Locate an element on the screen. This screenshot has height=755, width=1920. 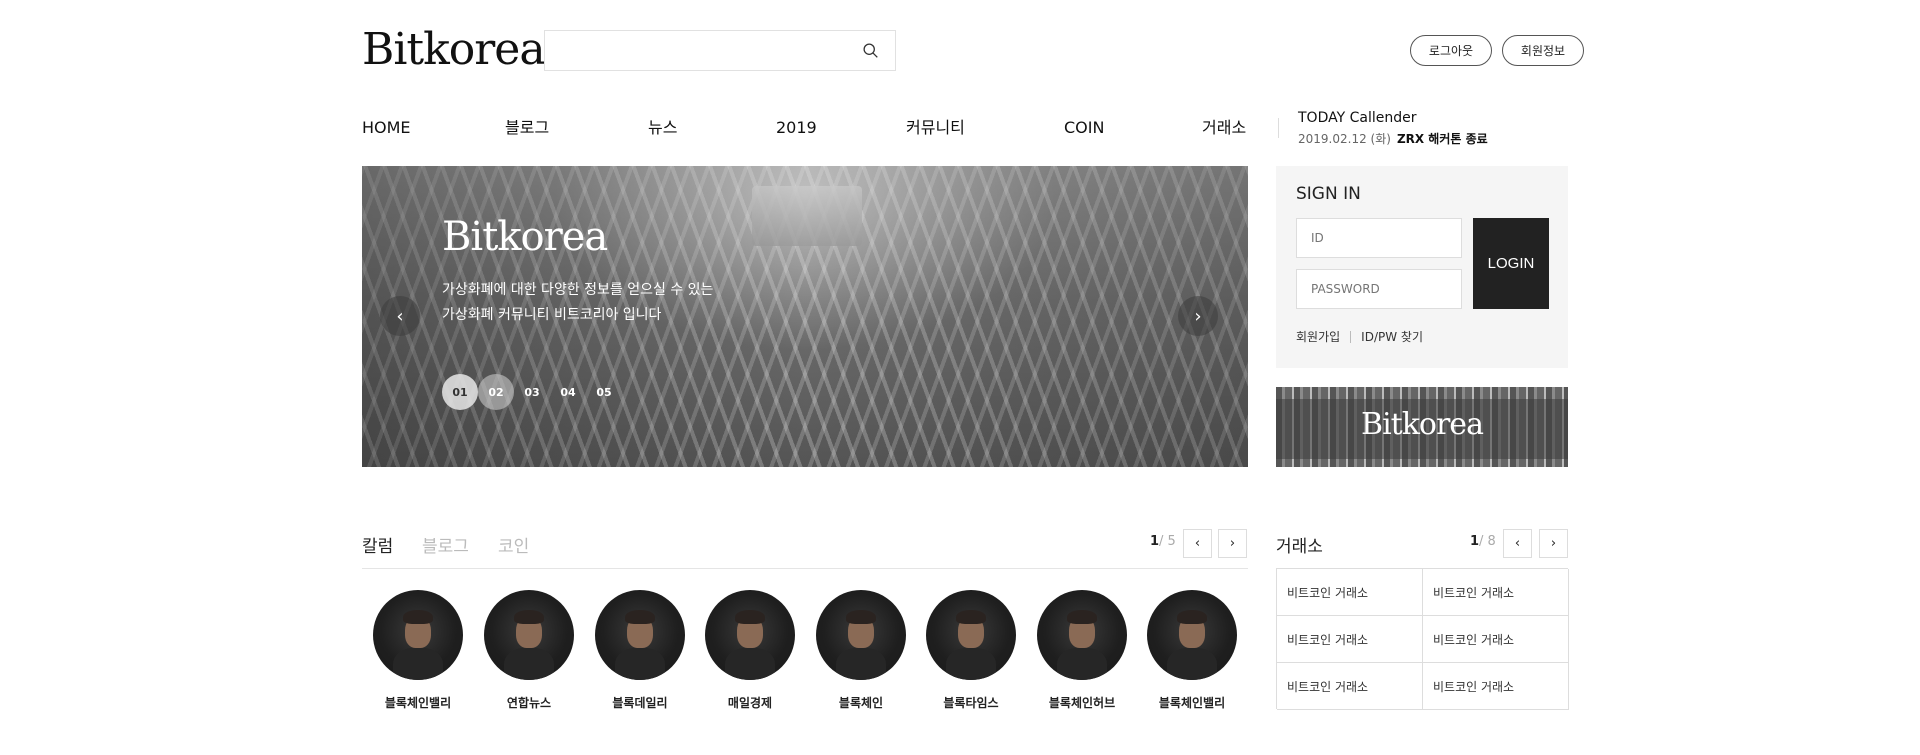
column-page-indicator: 1/ 5 is located at coordinates (1163, 541).